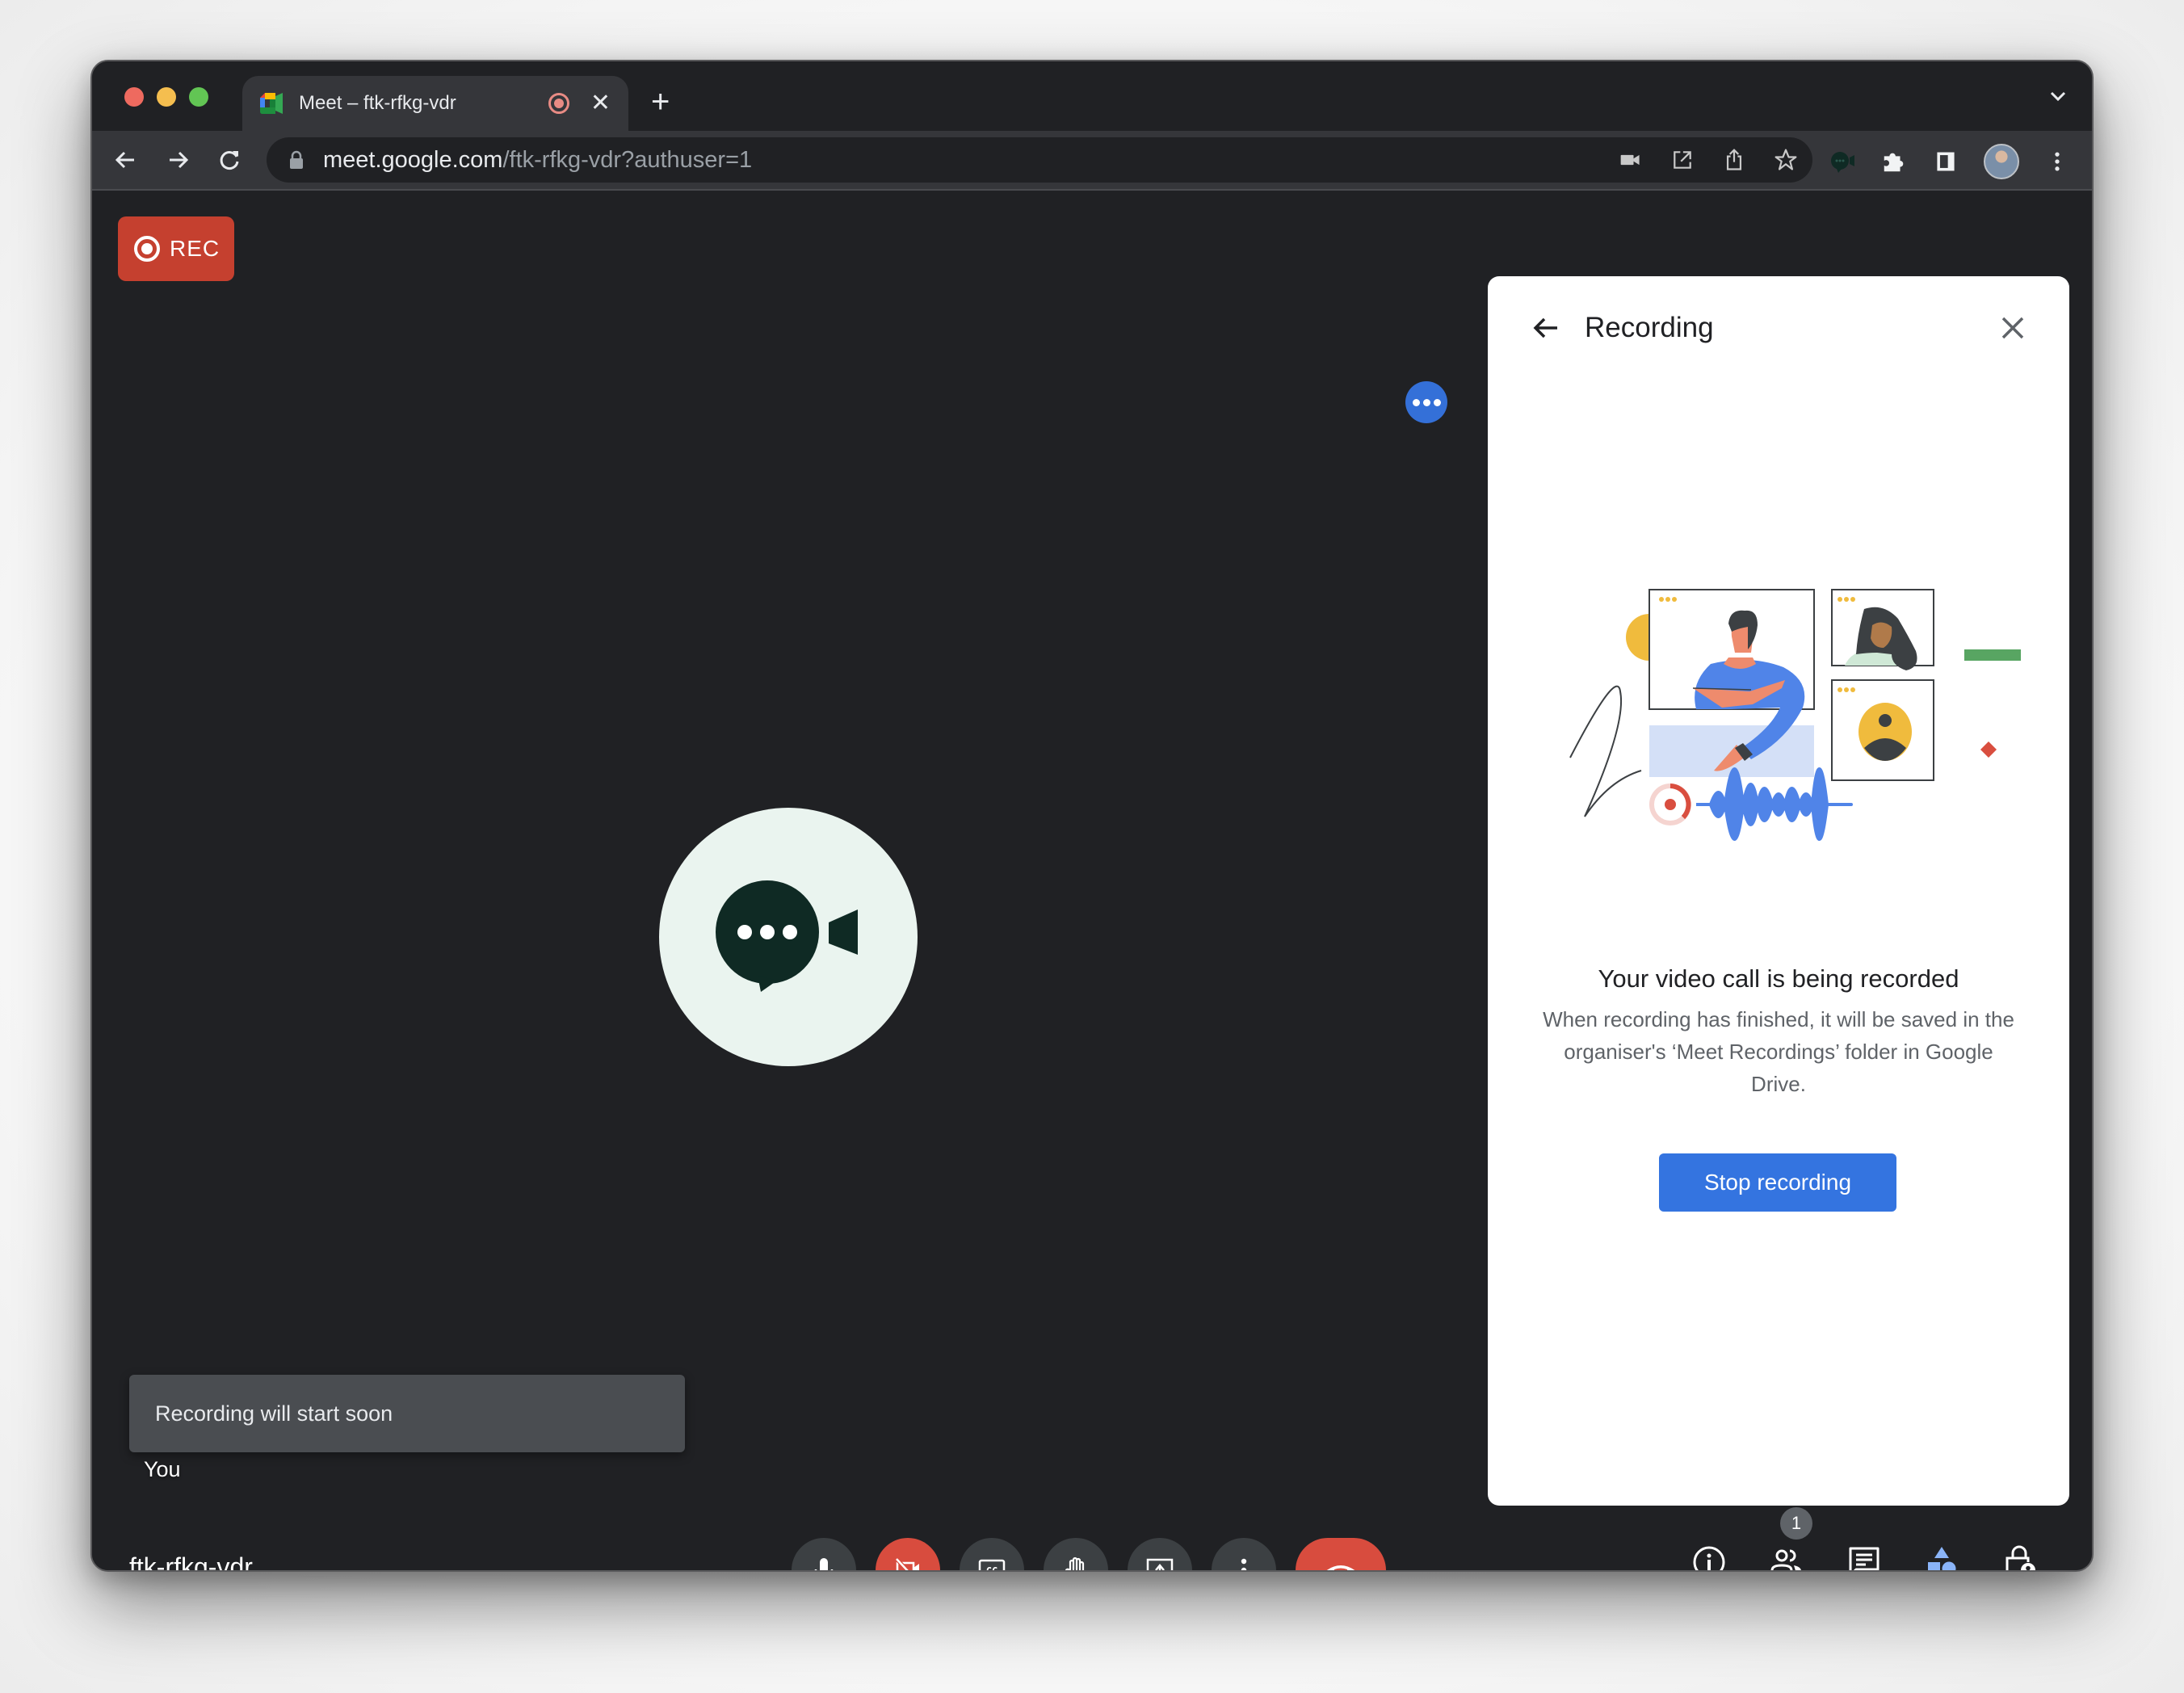 This screenshot has height=1693, width=2184. What do you see at coordinates (274, 1413) in the screenshot?
I see `toast-text: Recording will start soon` at bounding box center [274, 1413].